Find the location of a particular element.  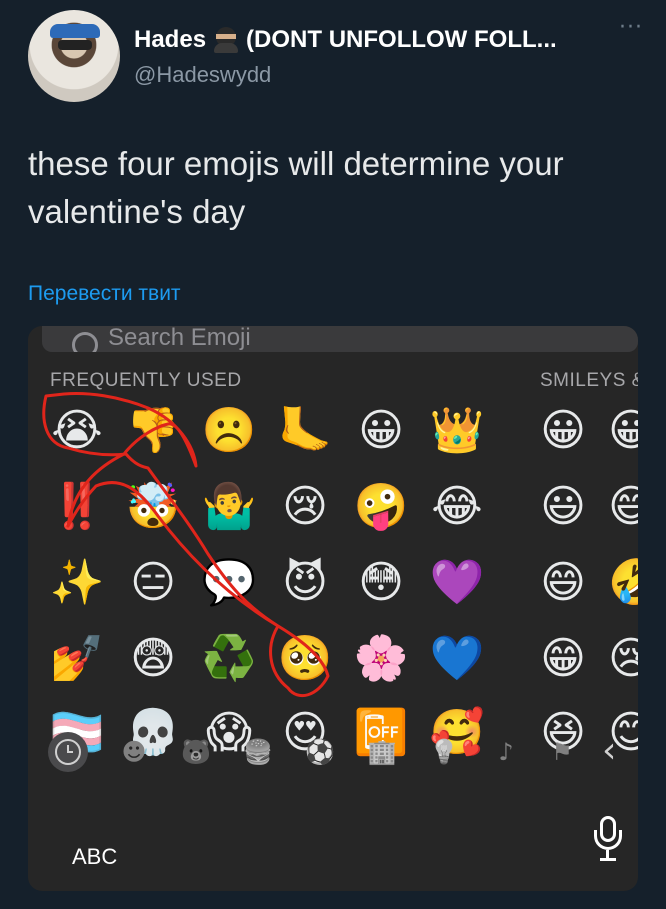

microphone-icon is located at coordinates (608, 841).